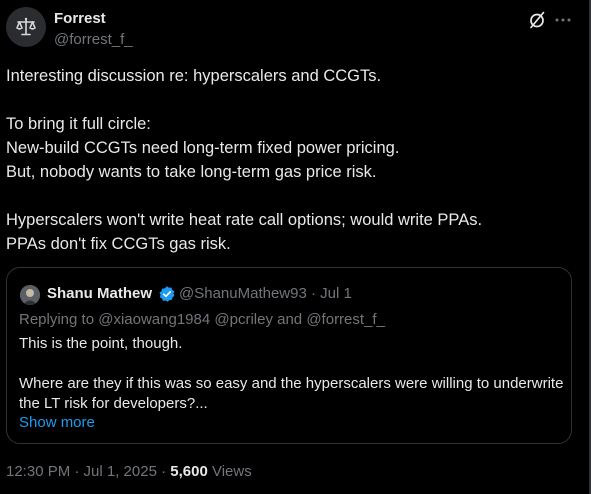  Describe the element at coordinates (345, 319) in the screenshot. I see `mention-link: @forrest_f_` at that location.